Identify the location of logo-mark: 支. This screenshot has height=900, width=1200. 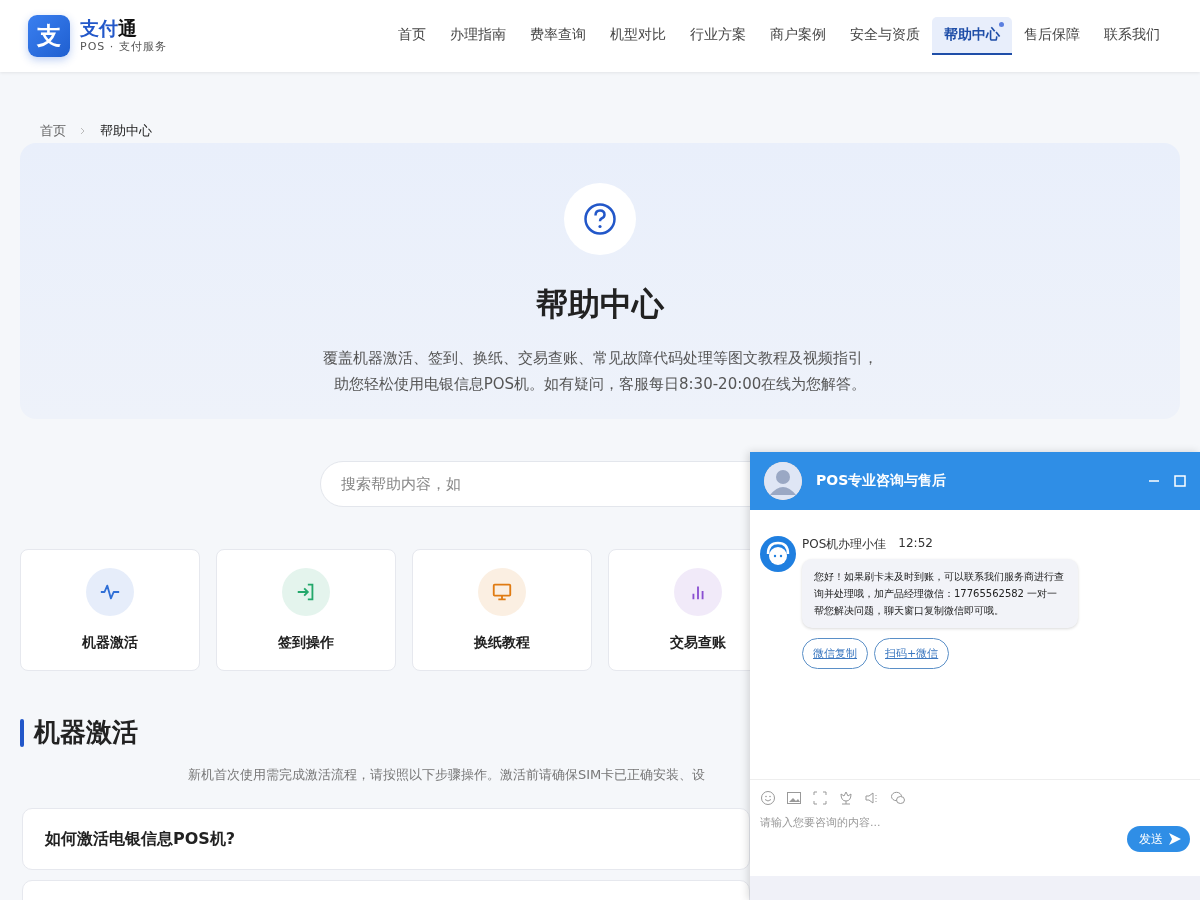
(49, 36).